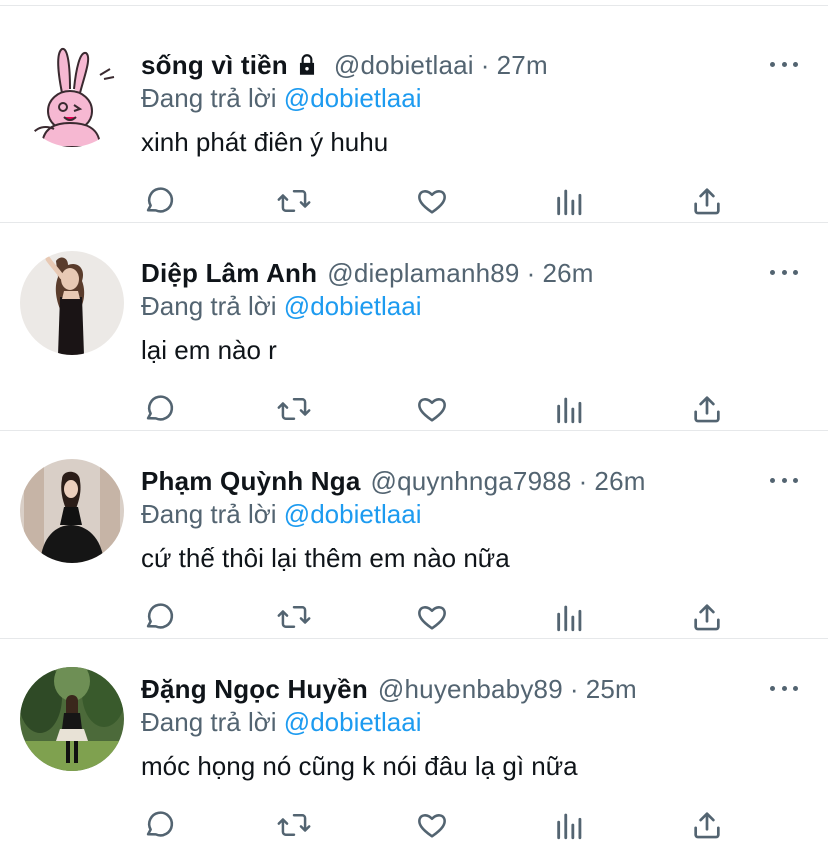  I want to click on tweet-text: lại em nào r, so click(209, 350).